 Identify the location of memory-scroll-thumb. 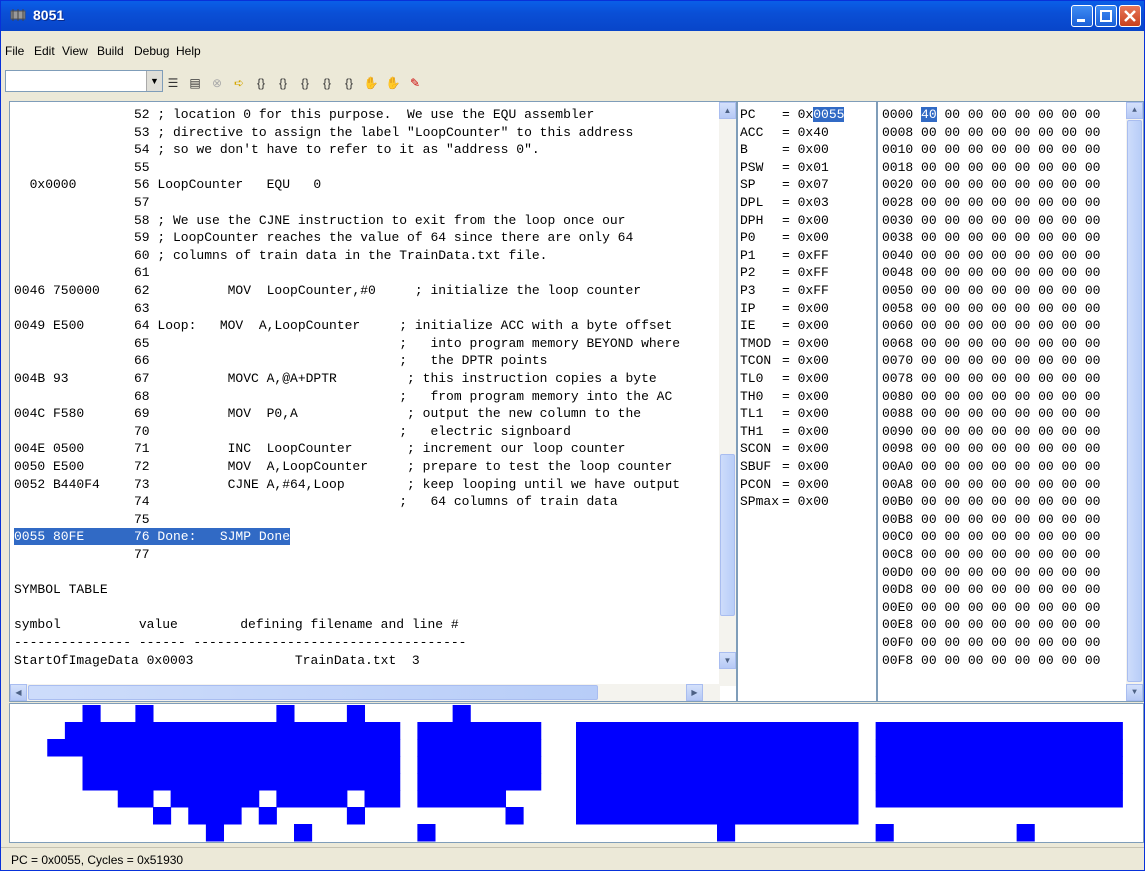
(1134, 401).